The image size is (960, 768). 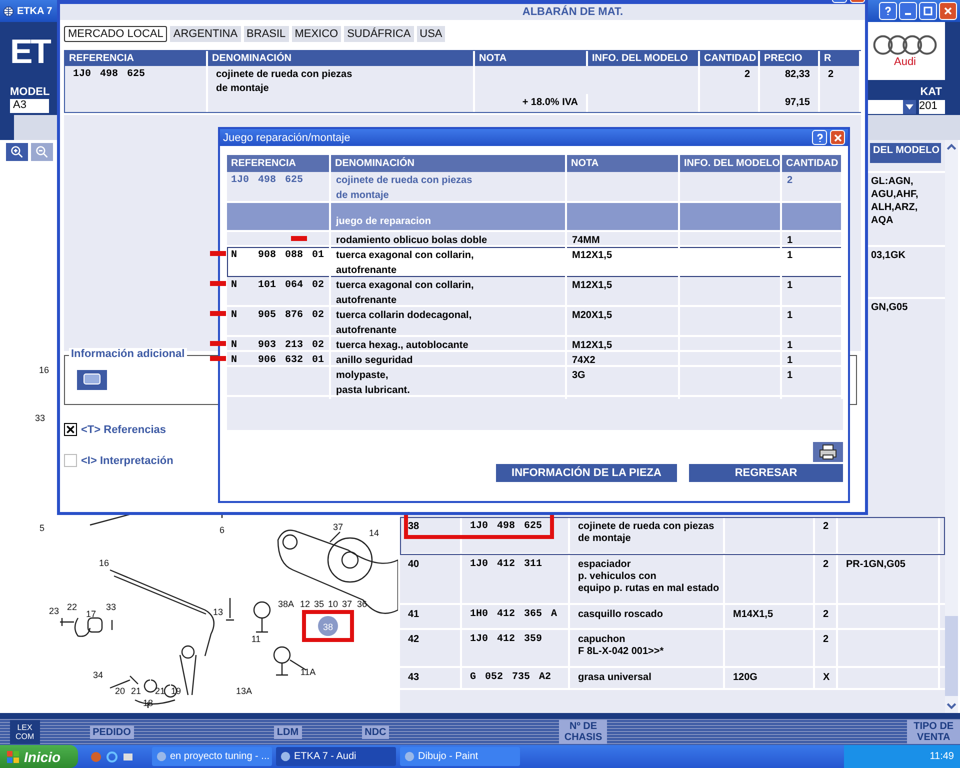 I want to click on browser-icon, so click(x=112, y=756).